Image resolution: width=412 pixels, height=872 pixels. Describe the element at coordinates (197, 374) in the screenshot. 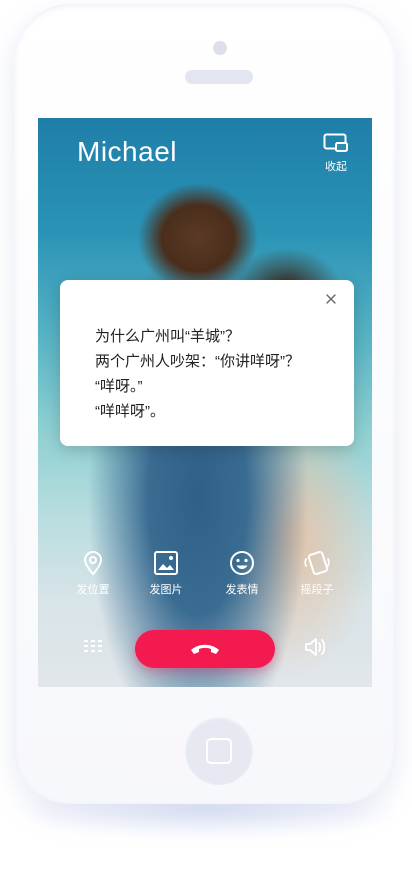

I see `joke-text: 为什么广州叫“羊城”？ 两个广州人吵架：“你讲咩呀”？ “咩呀。” “咩咩呀”。` at that location.